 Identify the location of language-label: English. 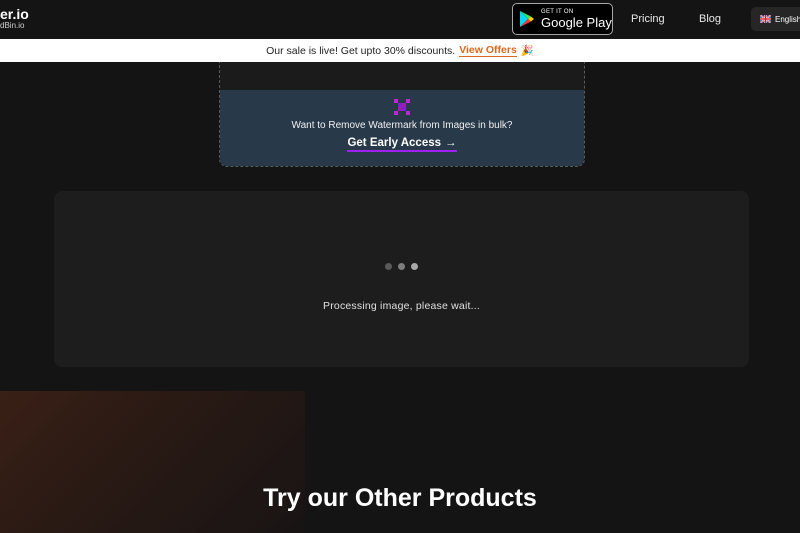
(787, 19).